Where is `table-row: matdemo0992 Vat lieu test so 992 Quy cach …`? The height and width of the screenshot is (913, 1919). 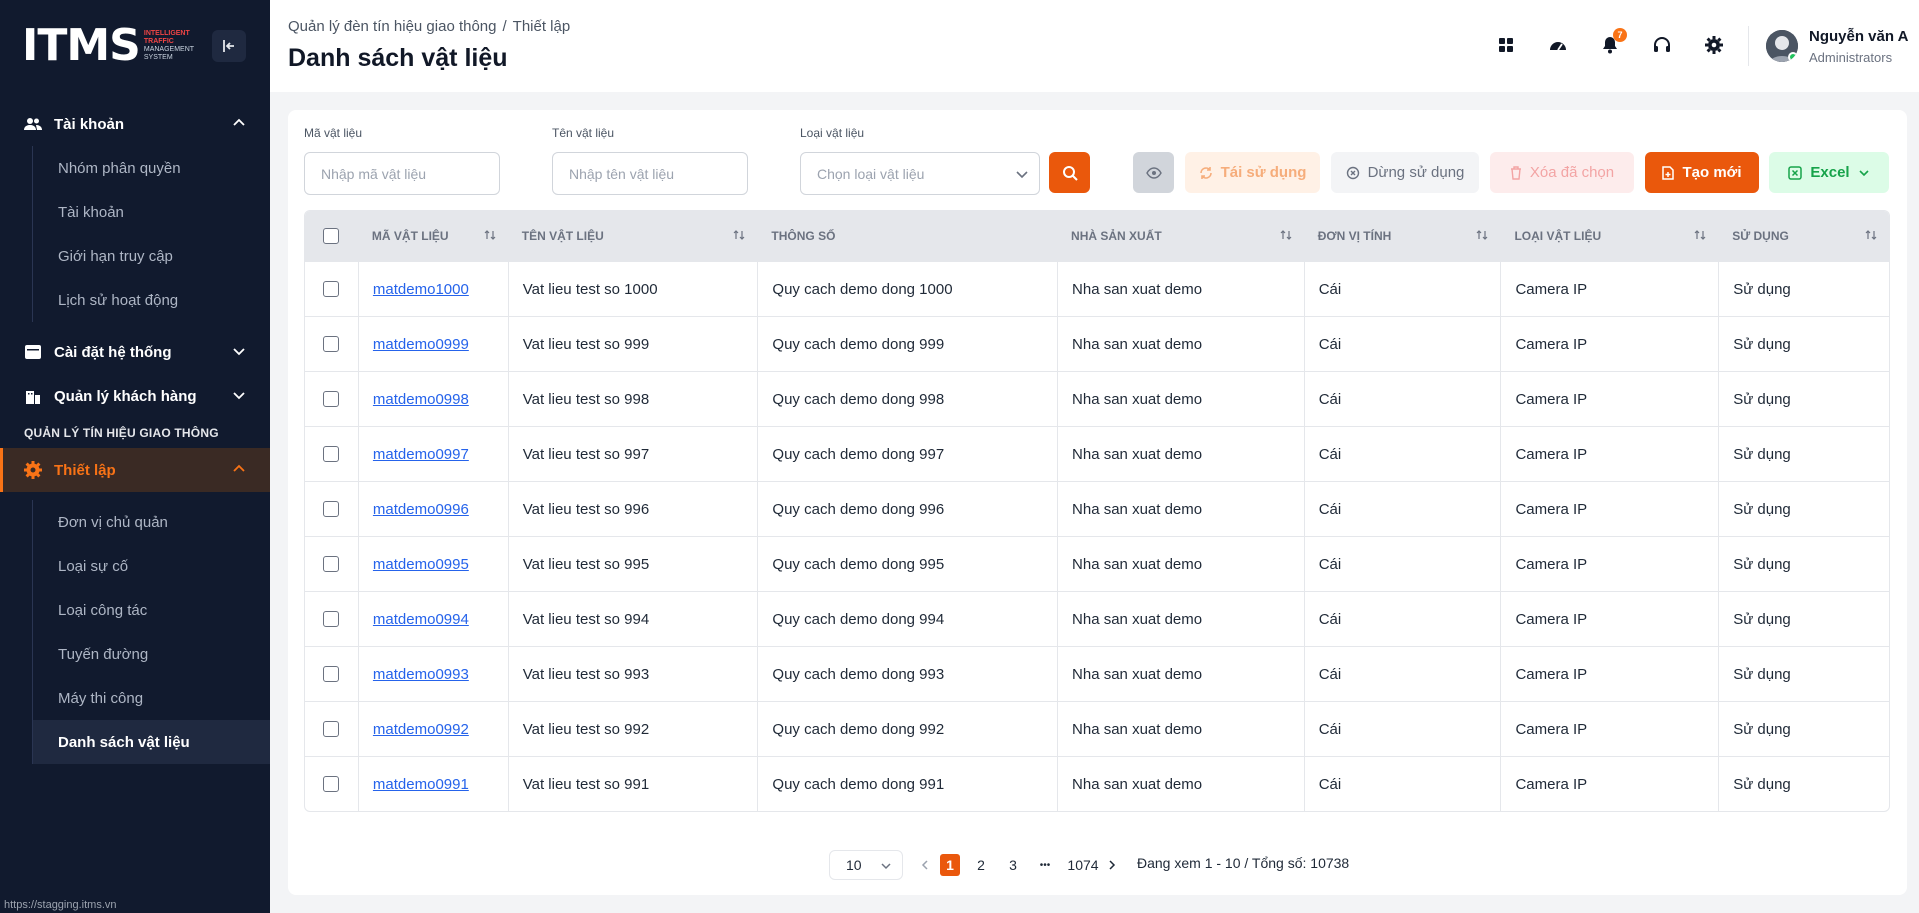 table-row: matdemo0992 Vat lieu test so 992 Quy cach … is located at coordinates (1097, 728).